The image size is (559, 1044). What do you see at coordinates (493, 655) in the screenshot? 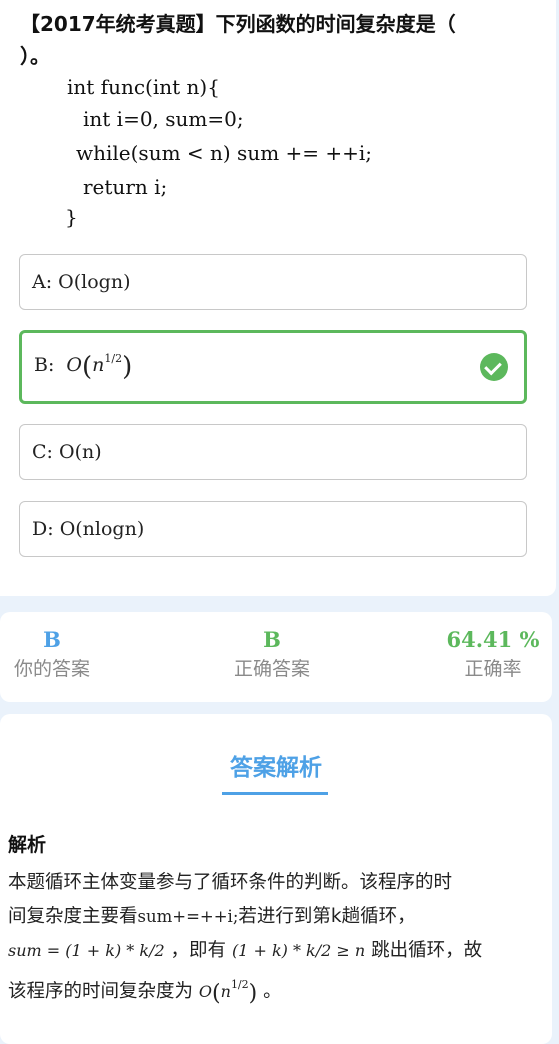
I see `accuracy-stat: 64.41 % 正确率` at bounding box center [493, 655].